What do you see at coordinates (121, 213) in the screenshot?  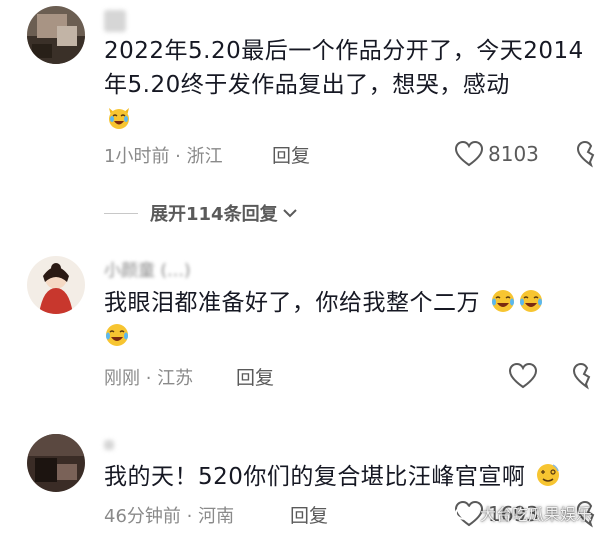 I see `divider-line` at bounding box center [121, 213].